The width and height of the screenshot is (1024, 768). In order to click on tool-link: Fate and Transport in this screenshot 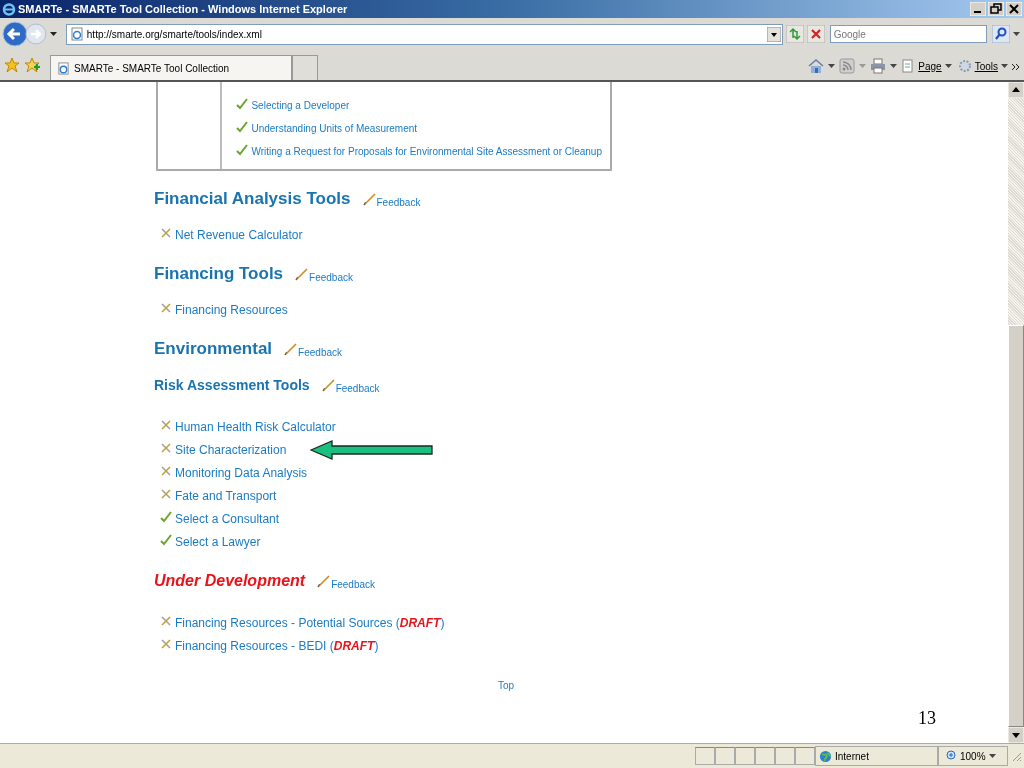, I will do `click(226, 495)`.